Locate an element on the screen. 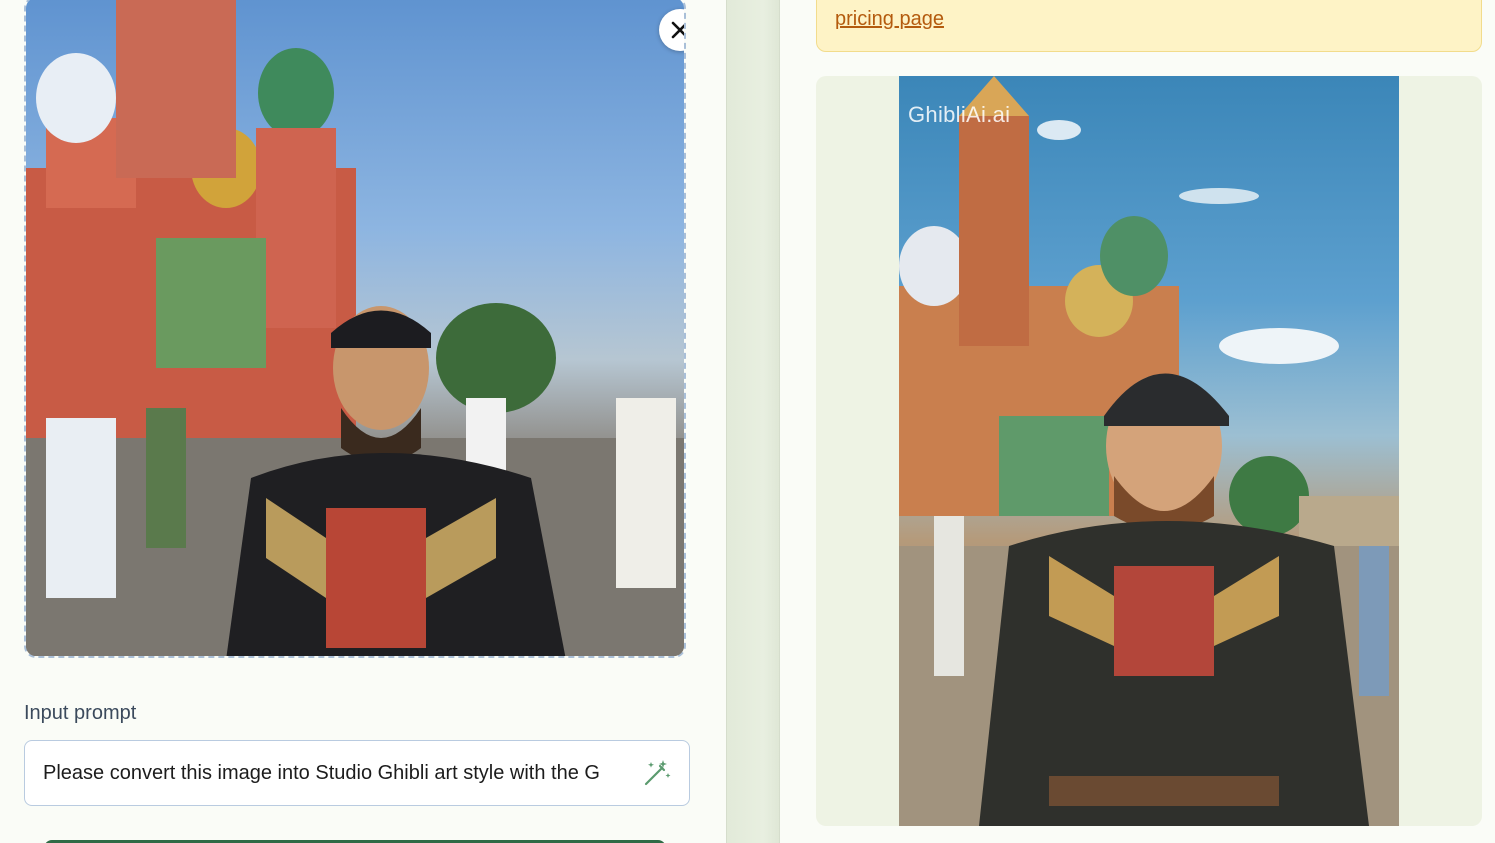 This screenshot has height=843, width=1495. magic-wand-icon is located at coordinates (657, 773).